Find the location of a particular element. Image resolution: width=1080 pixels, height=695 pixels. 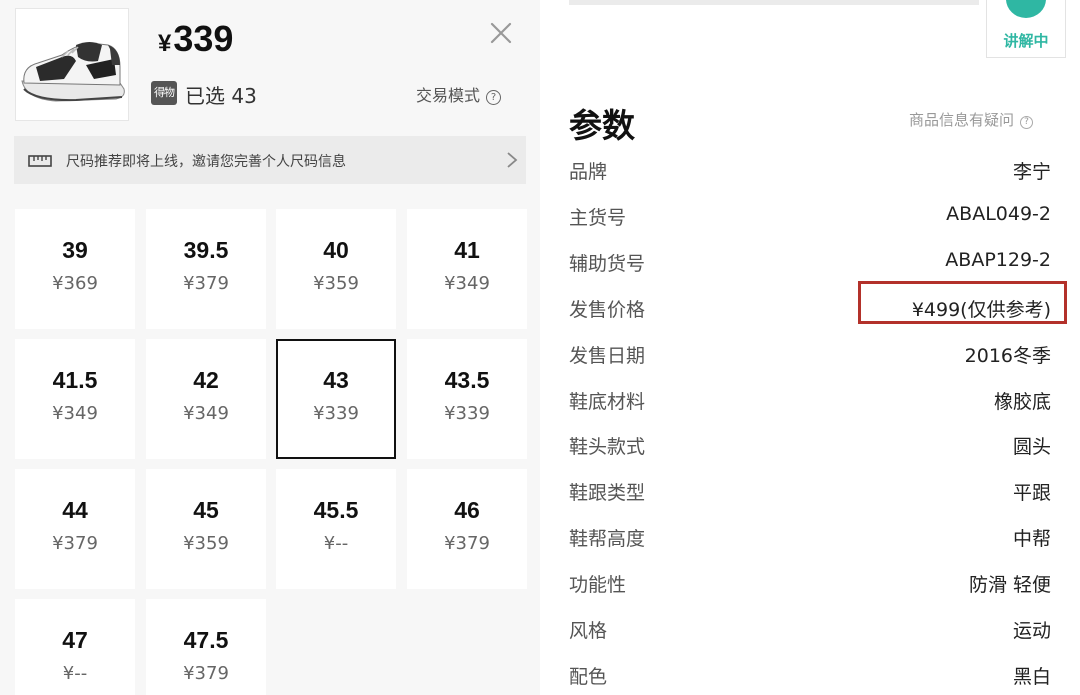

size-option: 40 ¥359 is located at coordinates (336, 269).